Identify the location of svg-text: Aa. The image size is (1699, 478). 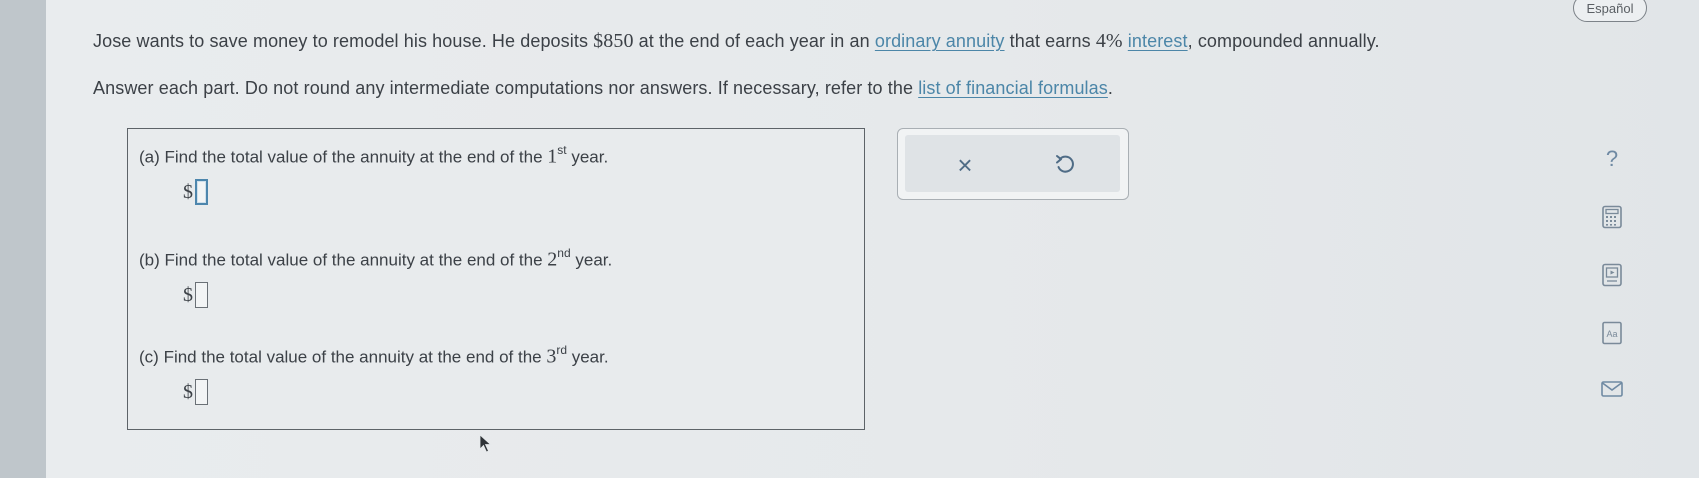
(1611, 334).